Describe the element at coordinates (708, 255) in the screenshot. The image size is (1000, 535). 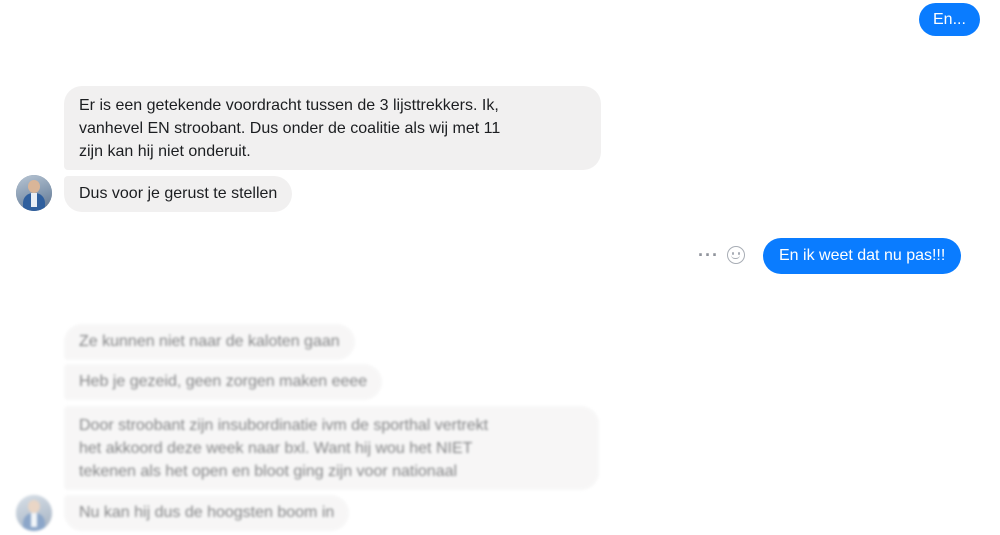
I see `more-options-icon: ···` at that location.